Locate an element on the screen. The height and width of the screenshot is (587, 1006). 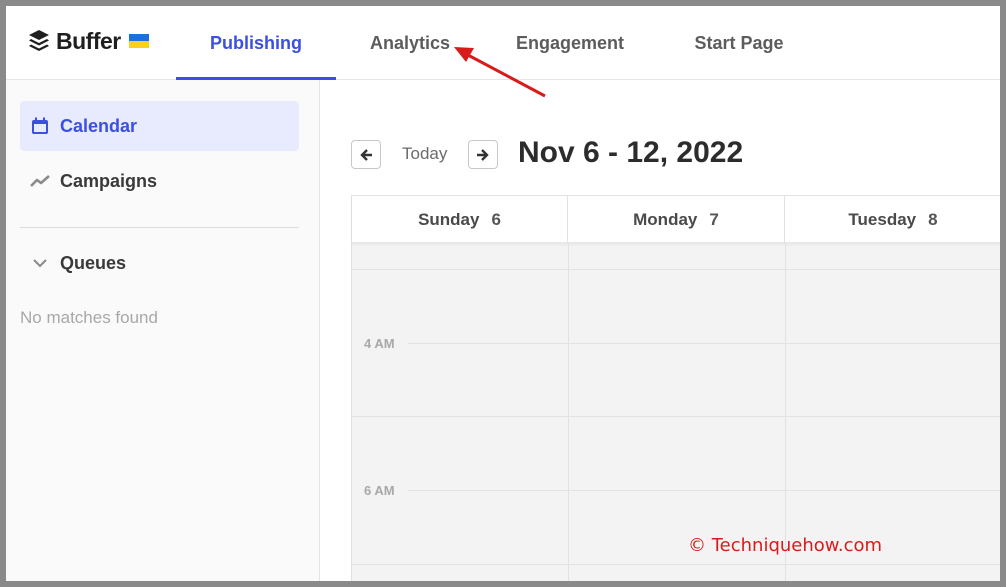
tab-analytics: Analytics is located at coordinates (410, 43).